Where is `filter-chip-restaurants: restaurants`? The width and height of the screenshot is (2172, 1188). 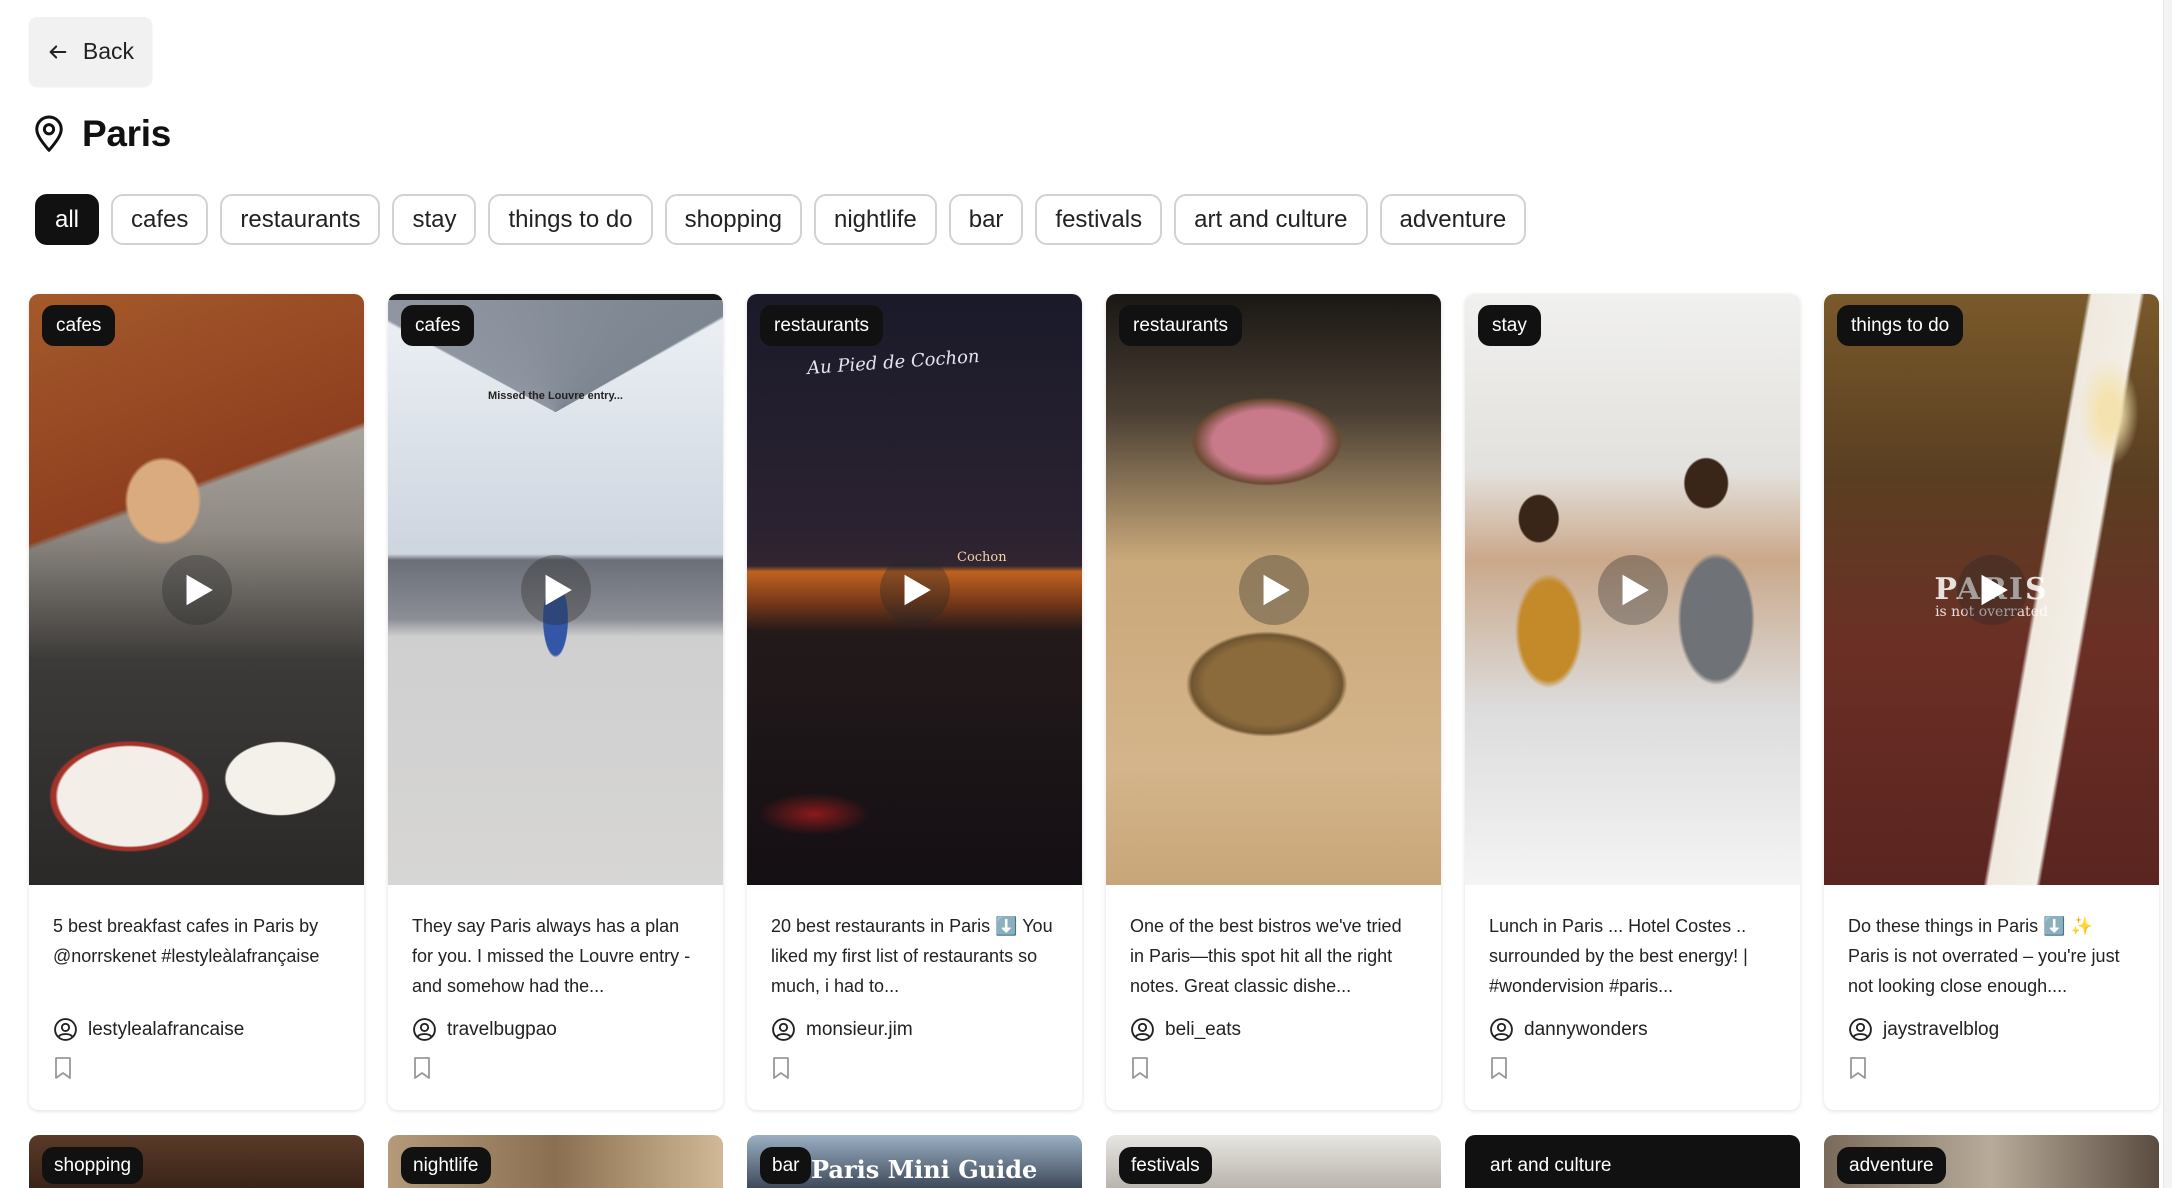 filter-chip-restaurants: restaurants is located at coordinates (300, 219).